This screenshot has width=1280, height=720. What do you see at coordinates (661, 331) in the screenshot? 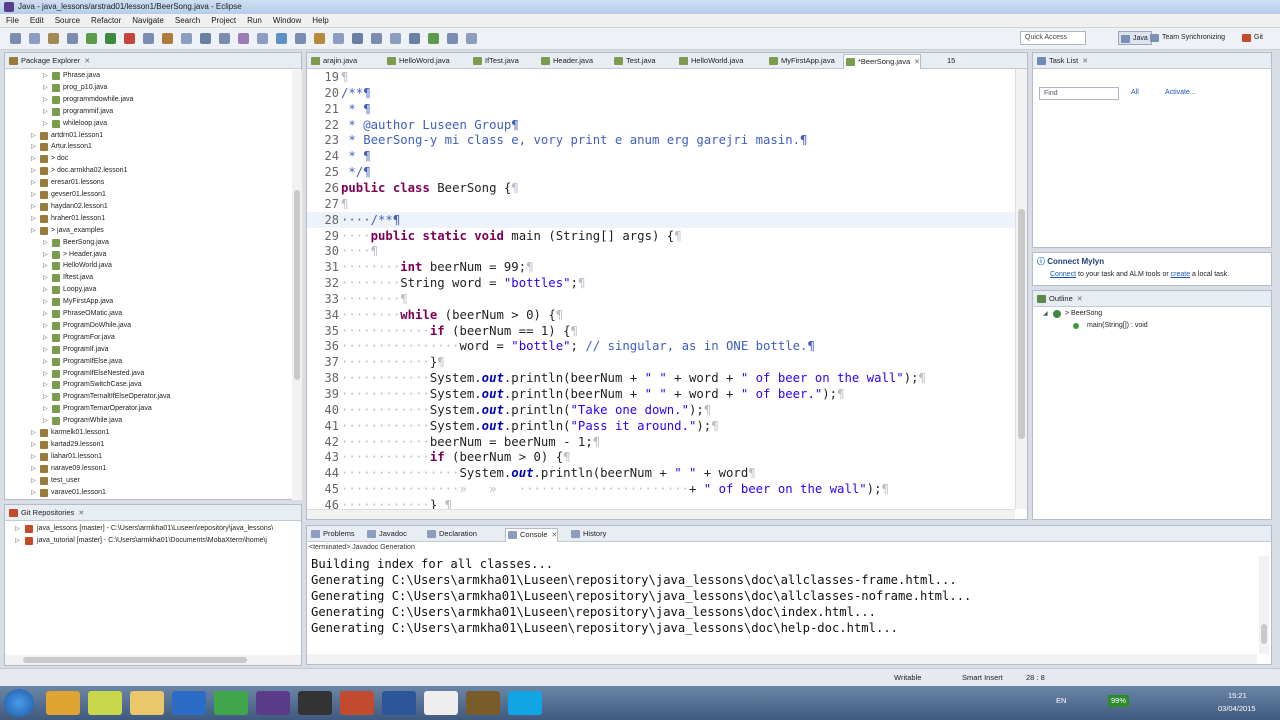
I see `code-line: 35 ············if (beerNum == 1) {¶` at bounding box center [661, 331].